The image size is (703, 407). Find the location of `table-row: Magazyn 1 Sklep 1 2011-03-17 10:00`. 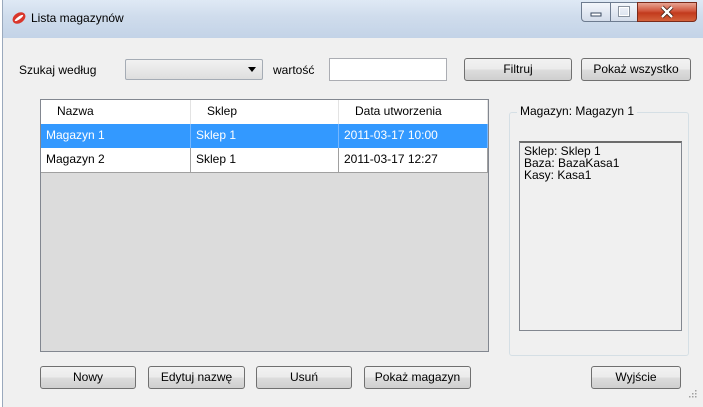

table-row: Magazyn 1 Sklep 1 2011-03-17 10:00 is located at coordinates (264, 136).